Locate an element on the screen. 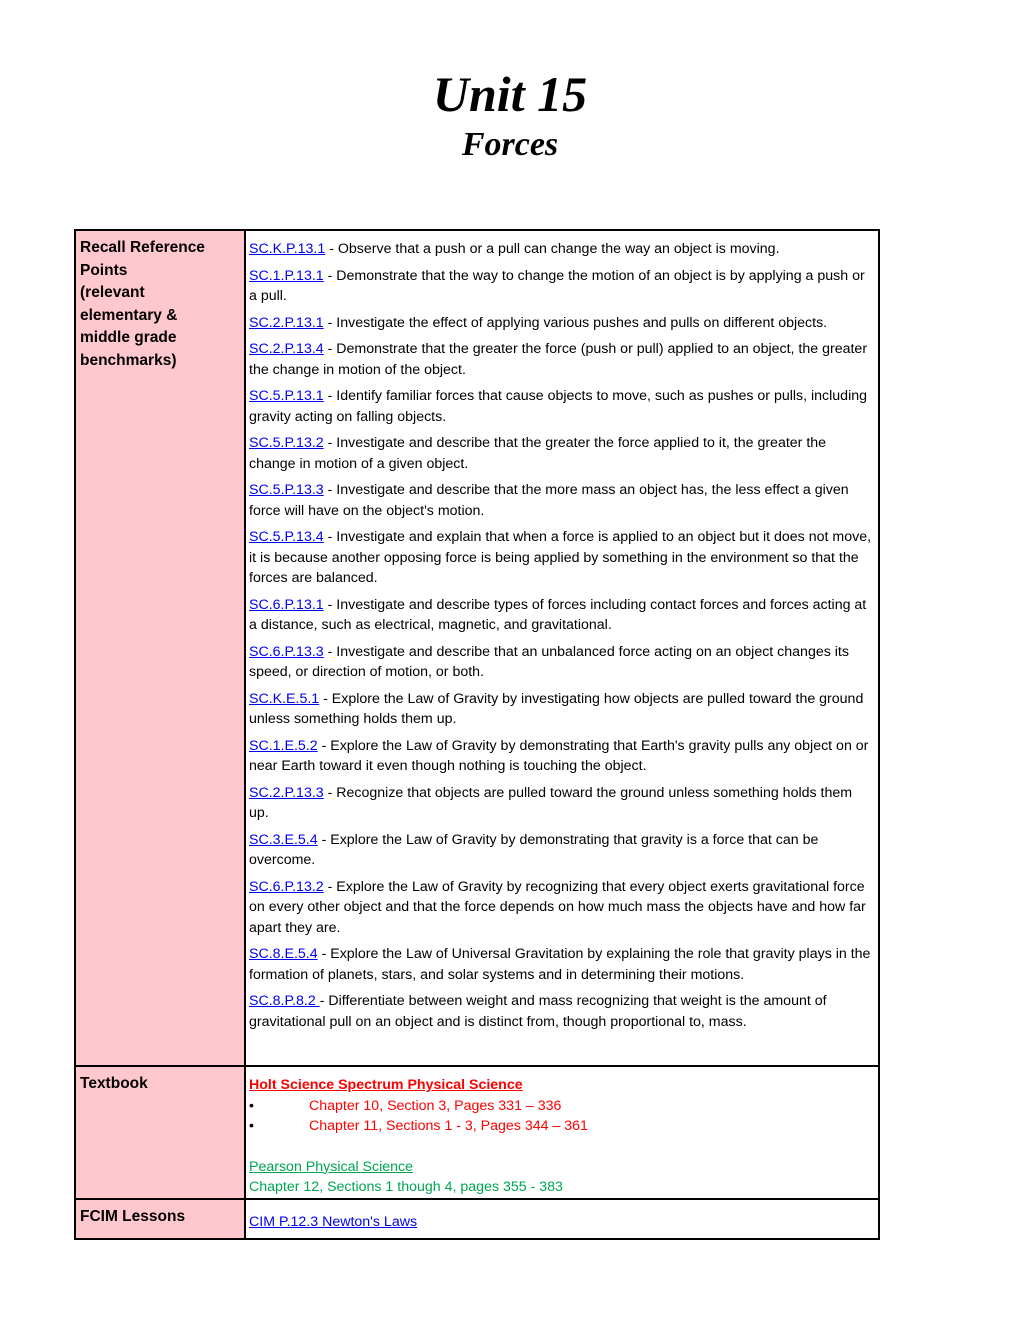 This screenshot has height=1320, width=1020. page-title: Unit 15 is located at coordinates (510, 94).